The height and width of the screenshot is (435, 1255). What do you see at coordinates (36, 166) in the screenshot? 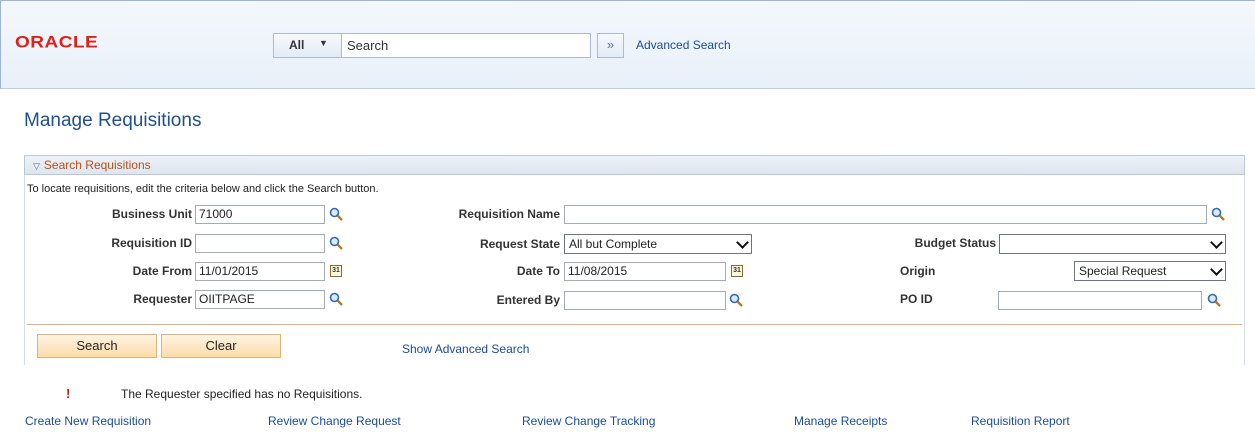
I see `collapse-triangle-icon: ▽` at bounding box center [36, 166].